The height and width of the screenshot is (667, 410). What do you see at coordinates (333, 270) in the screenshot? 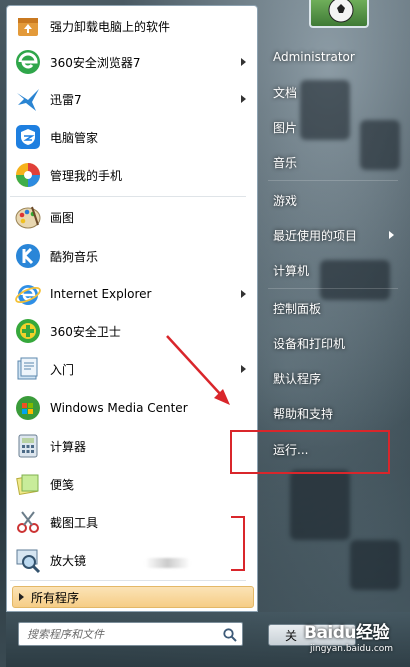
I see `right-item-computer: 计算机` at bounding box center [333, 270].